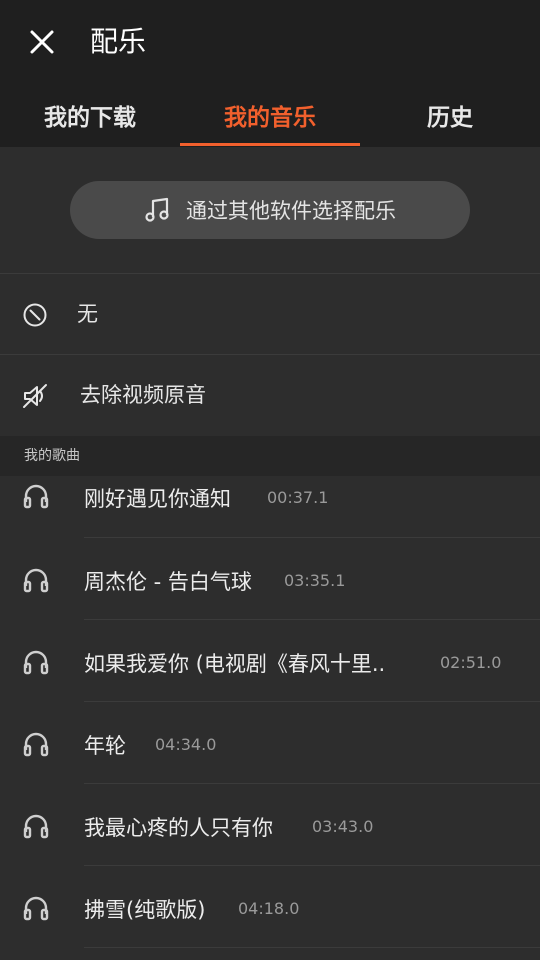 This screenshot has width=540, height=960. What do you see at coordinates (186, 744) in the screenshot?
I see `song-duration: 04:34.0` at bounding box center [186, 744].